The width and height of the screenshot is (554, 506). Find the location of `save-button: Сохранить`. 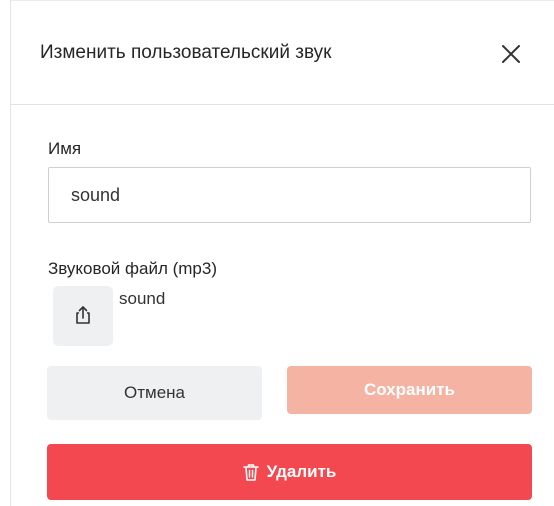

save-button: Сохранить is located at coordinates (409, 390).